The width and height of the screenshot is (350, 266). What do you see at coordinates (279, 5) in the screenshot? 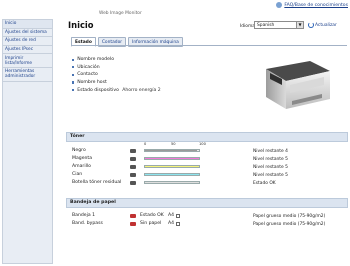
I see `help-icon` at bounding box center [279, 5].